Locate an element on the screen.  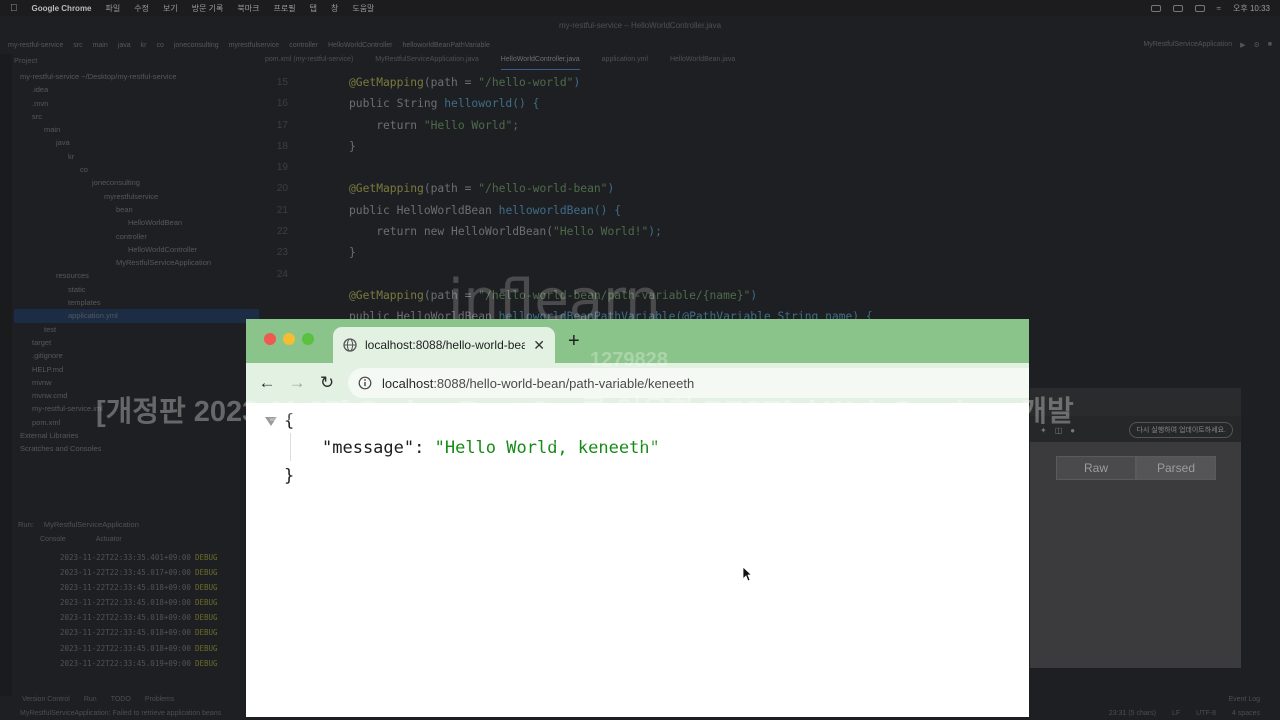
new-tab-button: + is located at coordinates (574, 341).